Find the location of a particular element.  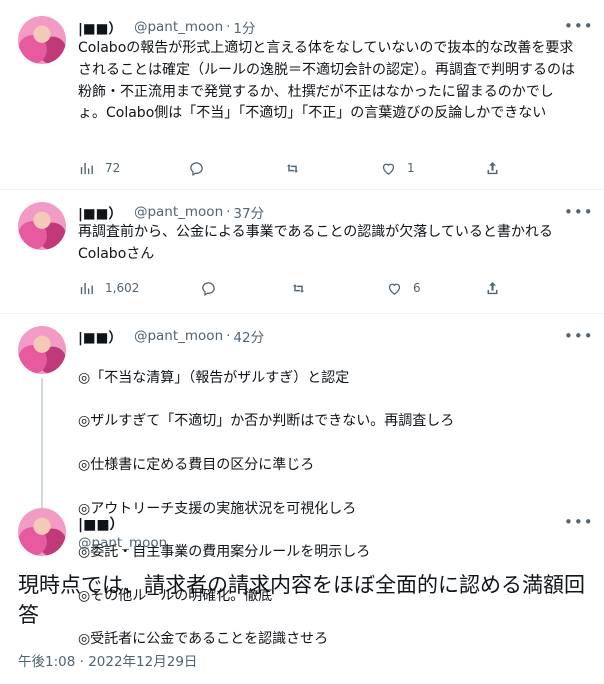

tweet-text-line: ◎ザルすぎて「不適切」か否か判断はできない。再調査しろ is located at coordinates (266, 421).